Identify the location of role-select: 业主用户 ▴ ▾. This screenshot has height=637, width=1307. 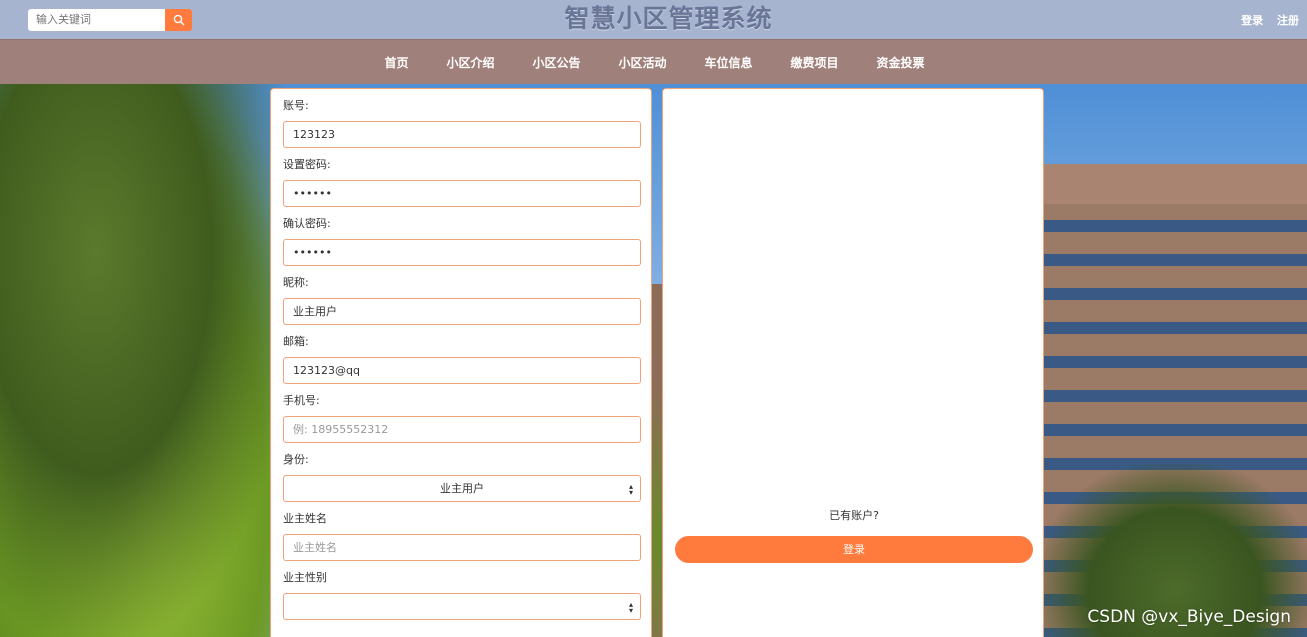
(462, 488).